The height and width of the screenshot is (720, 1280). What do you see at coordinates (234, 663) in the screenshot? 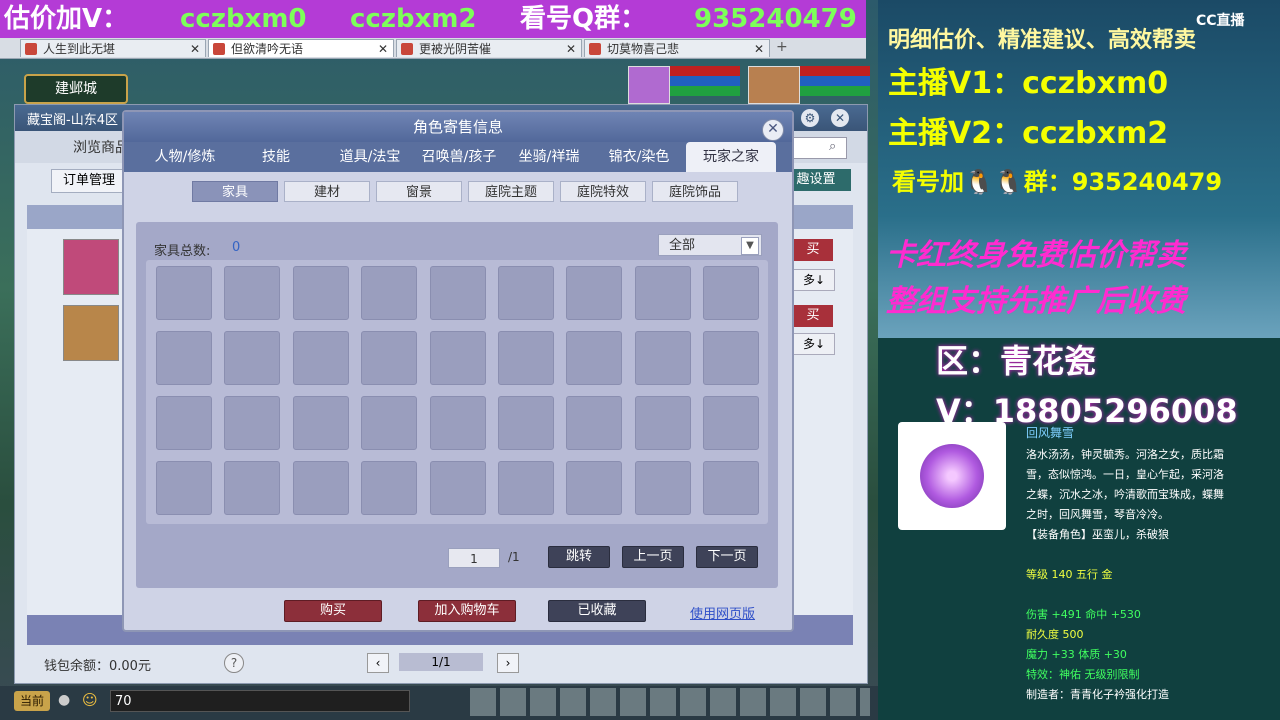
I see `help-icon: ?` at bounding box center [234, 663].